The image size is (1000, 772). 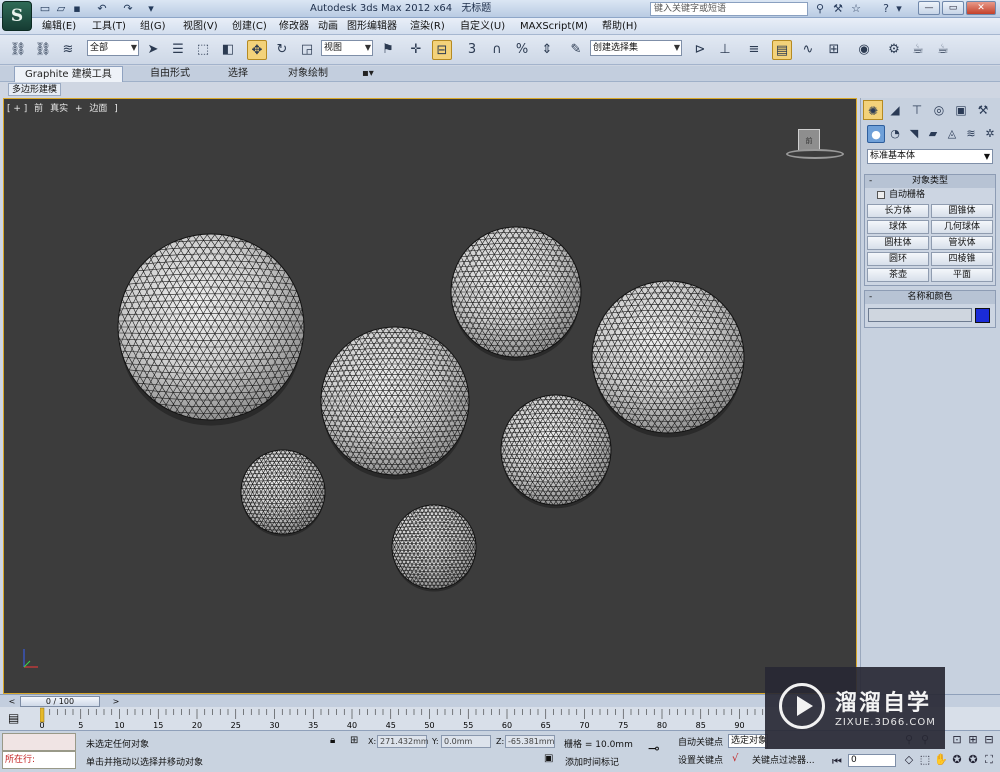 I want to click on tab-graphite-modeling: Graphite 建模工具, so click(x=68, y=74).